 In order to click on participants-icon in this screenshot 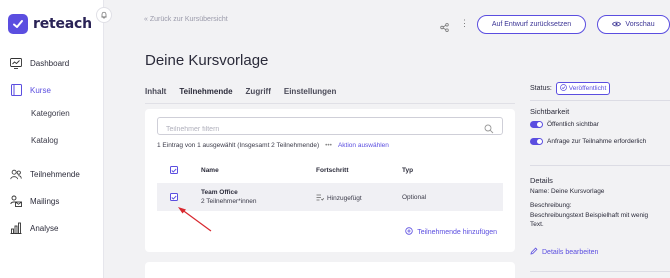, I will do `click(16, 174)`.